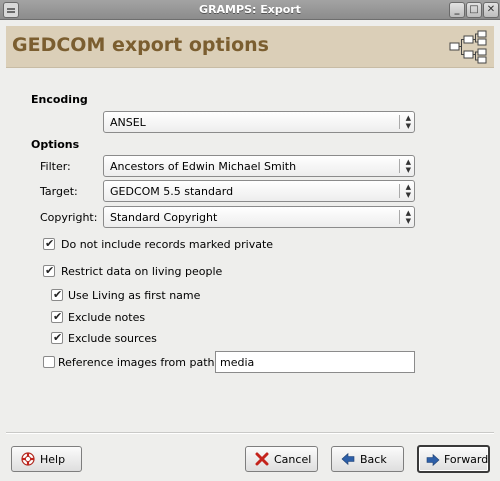 This screenshot has width=500, height=481. I want to click on target-select: GEDCOM 5.5 standard ▲ ▼, so click(259, 191).